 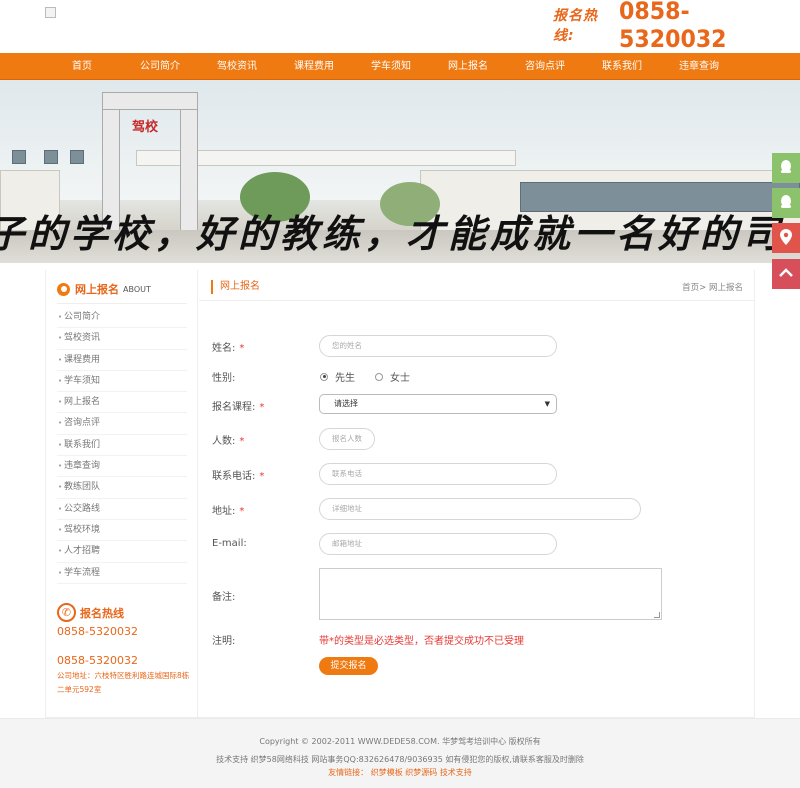 I want to click on count-label: 人数: *, so click(x=228, y=439).